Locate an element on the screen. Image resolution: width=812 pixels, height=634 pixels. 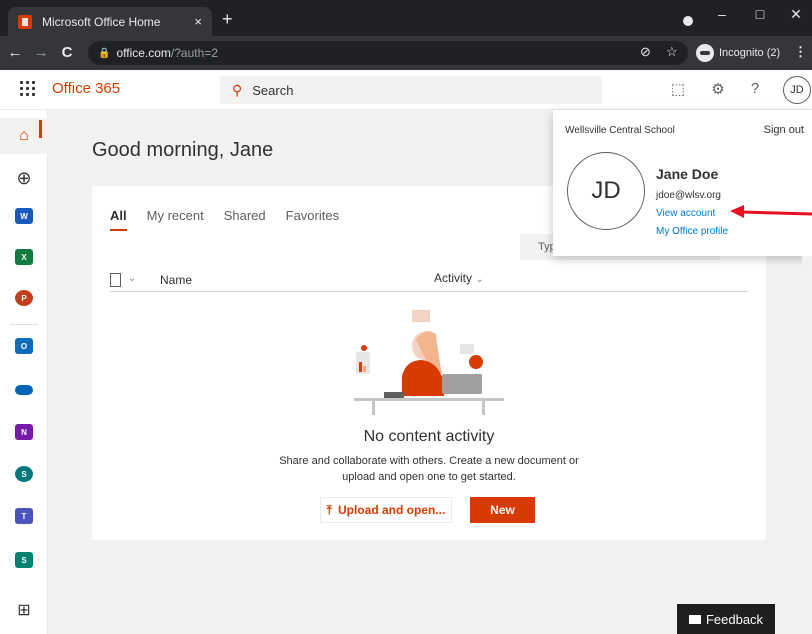
rail-onenote: N is located at coordinates (24, 432).